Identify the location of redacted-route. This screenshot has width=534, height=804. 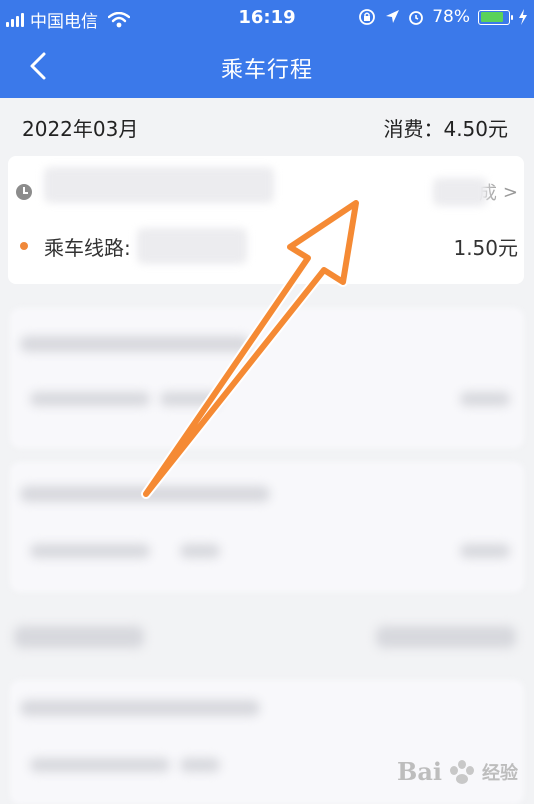
(191, 246).